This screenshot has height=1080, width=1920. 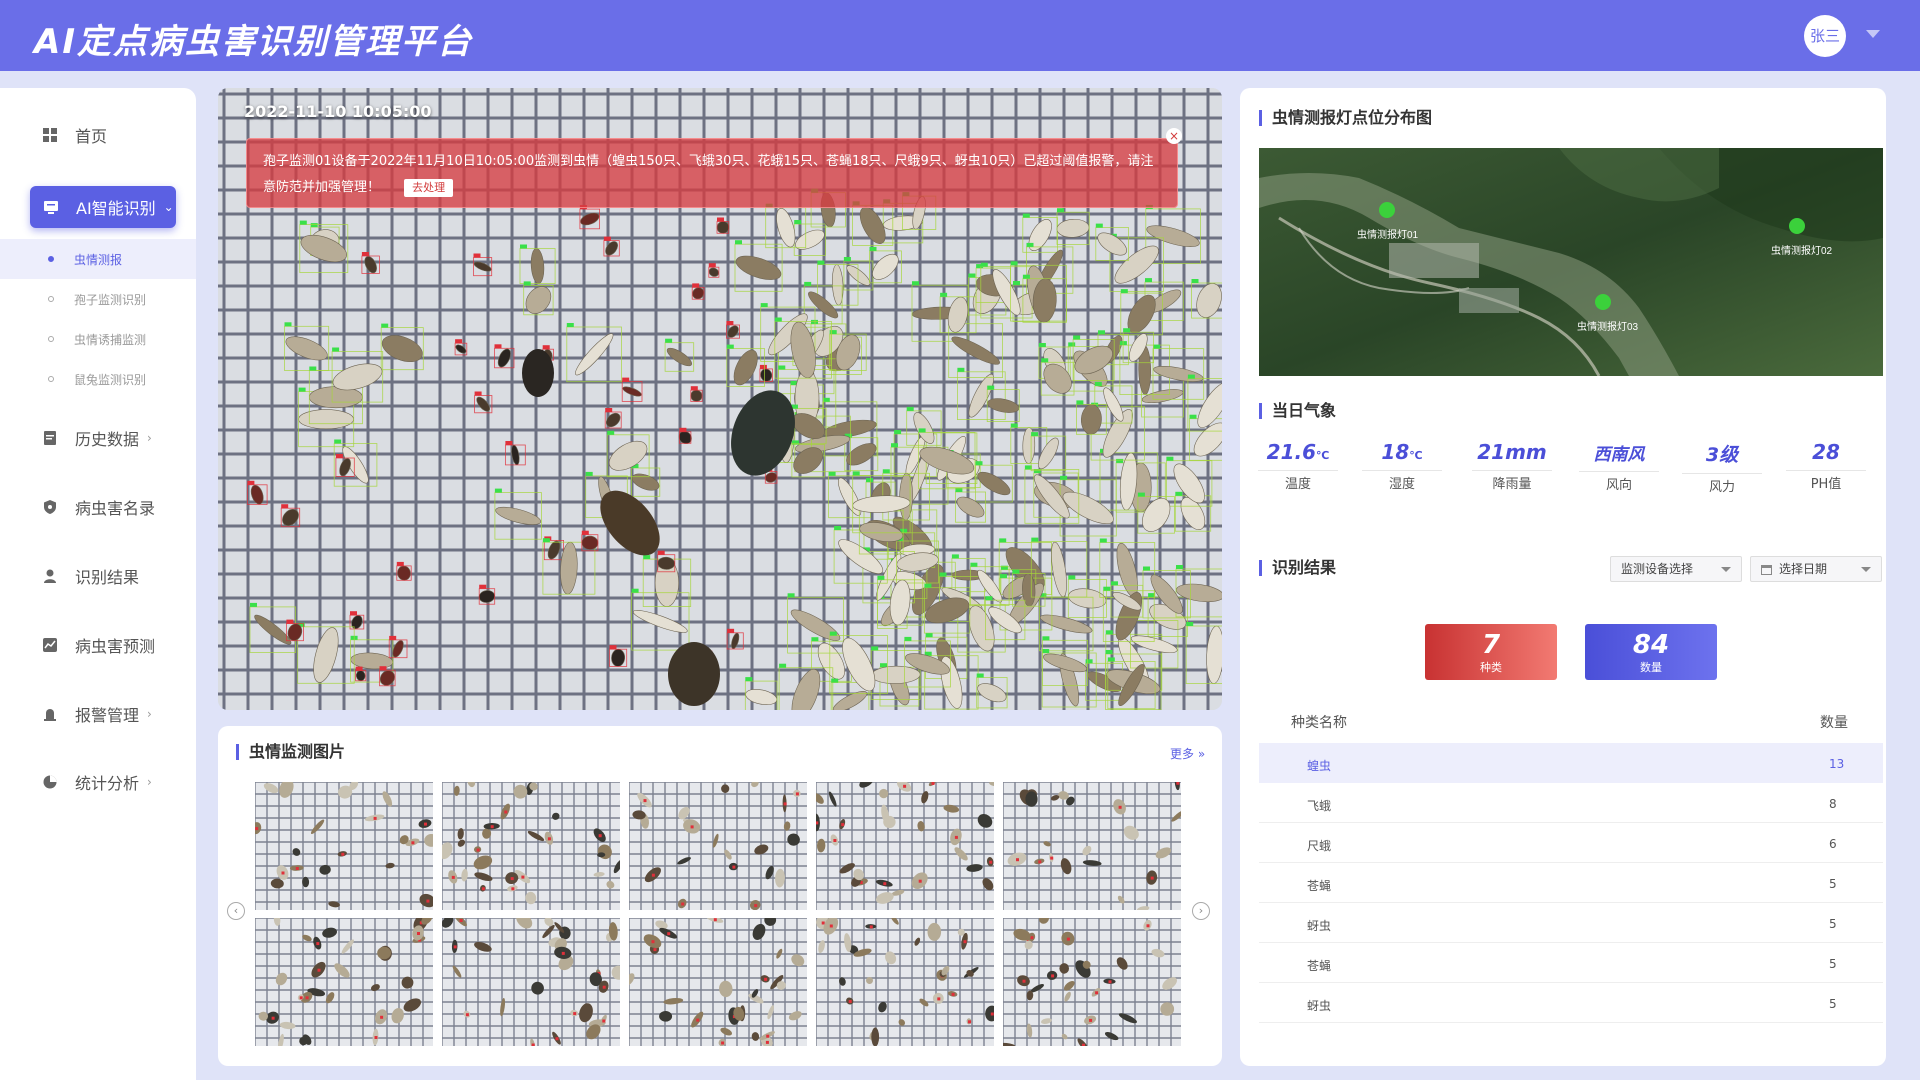 I want to click on next-arrow-icon: ›, so click(x=1201, y=911).